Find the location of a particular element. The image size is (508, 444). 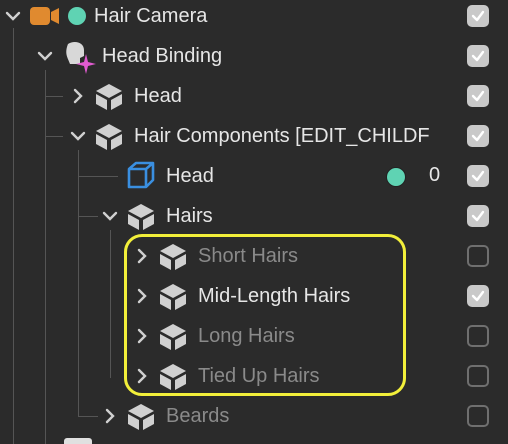

tree-item-label: Hairs is located at coordinates (189, 216).